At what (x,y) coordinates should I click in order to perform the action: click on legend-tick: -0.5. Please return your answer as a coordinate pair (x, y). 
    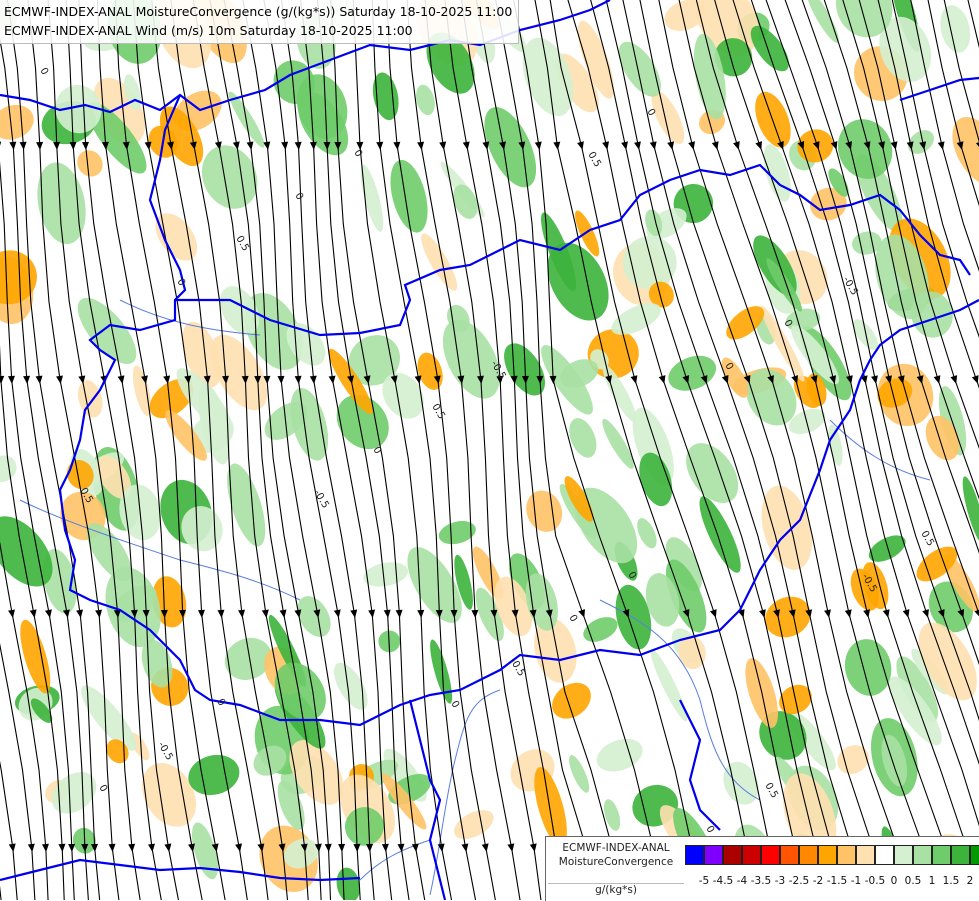
    Looking at the image, I should click on (875, 881).